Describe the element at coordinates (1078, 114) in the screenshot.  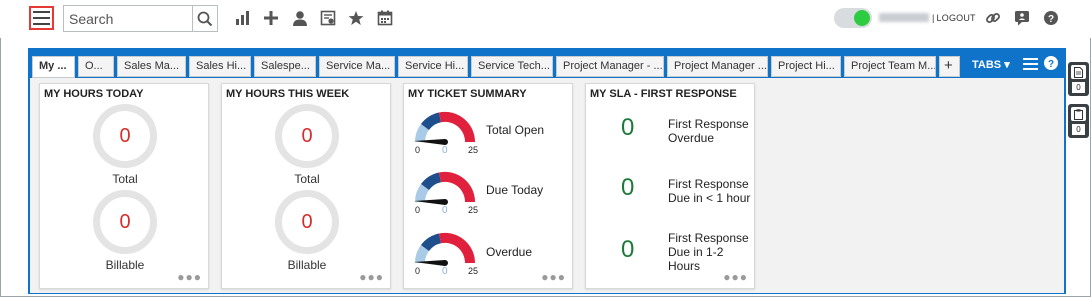
I see `clipboard-icon` at that location.